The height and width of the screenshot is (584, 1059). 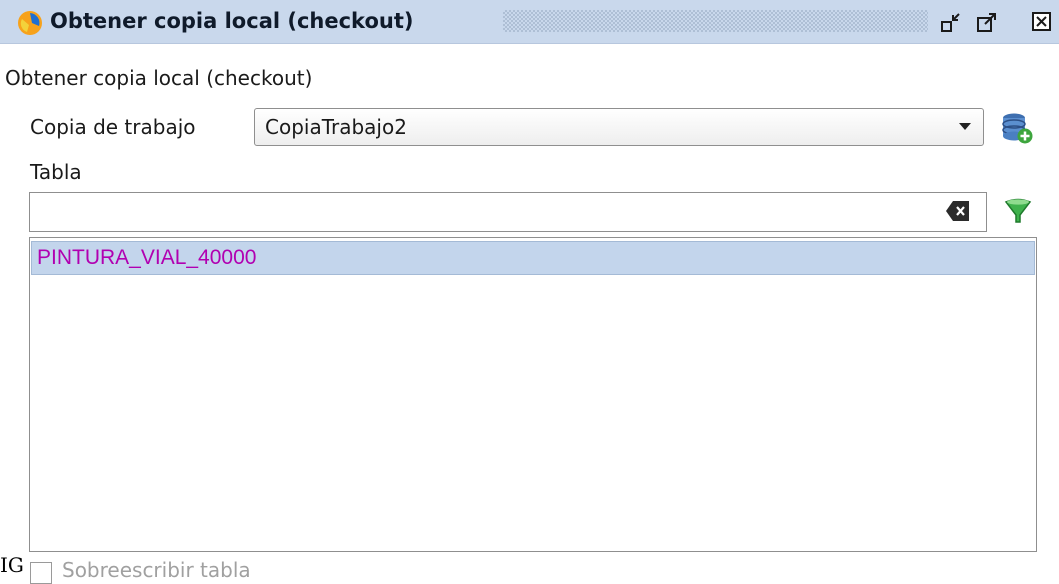 I want to click on overwrite-checkbox-label: Sobreescribir tabla, so click(x=156, y=570).